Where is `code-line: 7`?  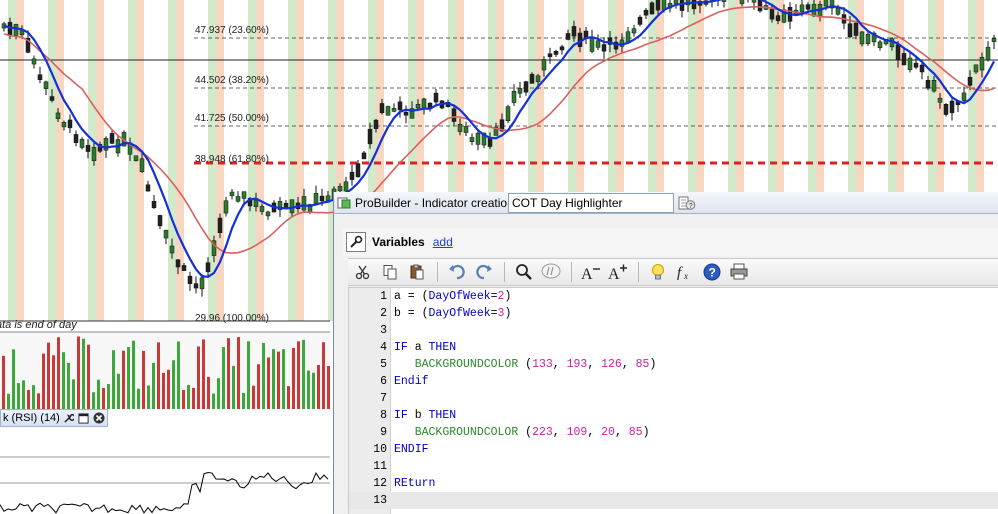
code-line: 7 is located at coordinates (673, 398).